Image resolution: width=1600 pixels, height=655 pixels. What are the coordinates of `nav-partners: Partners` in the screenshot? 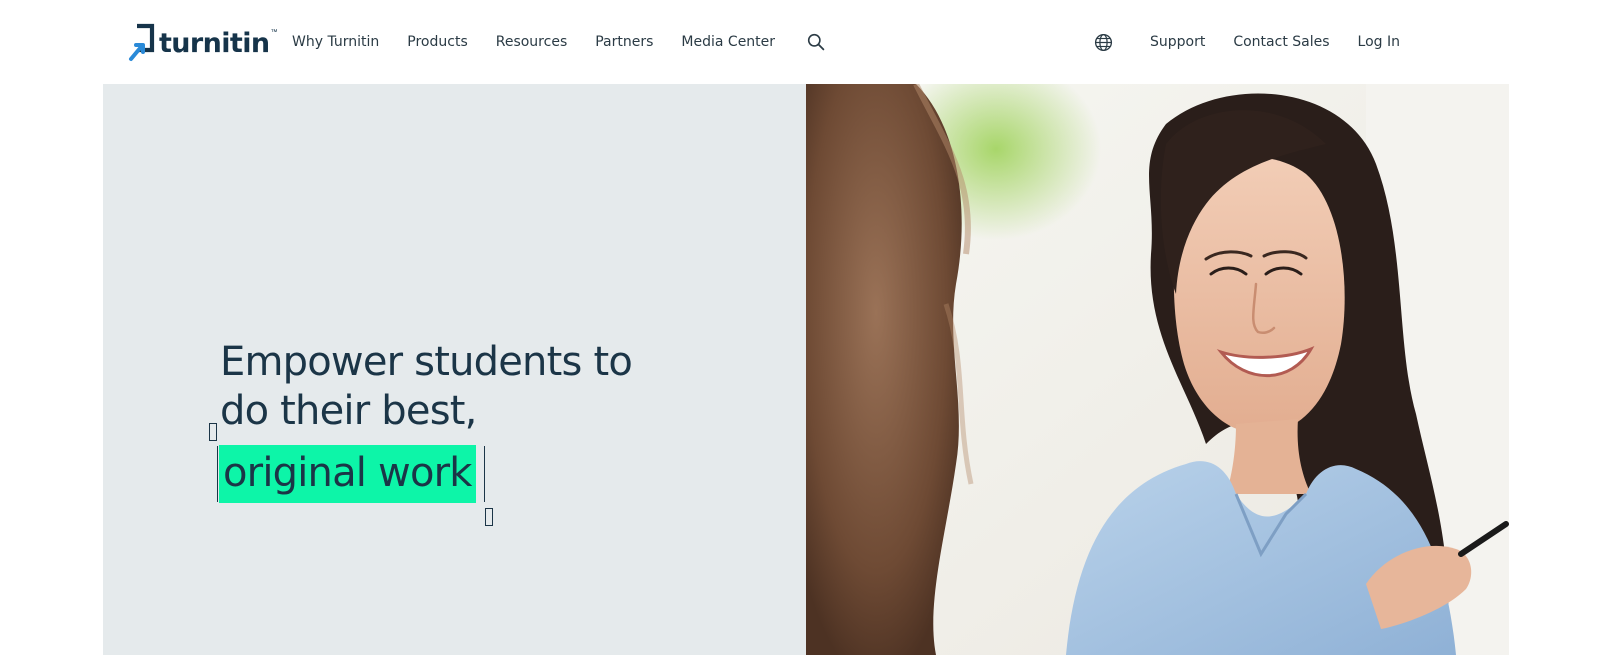 It's located at (624, 42).